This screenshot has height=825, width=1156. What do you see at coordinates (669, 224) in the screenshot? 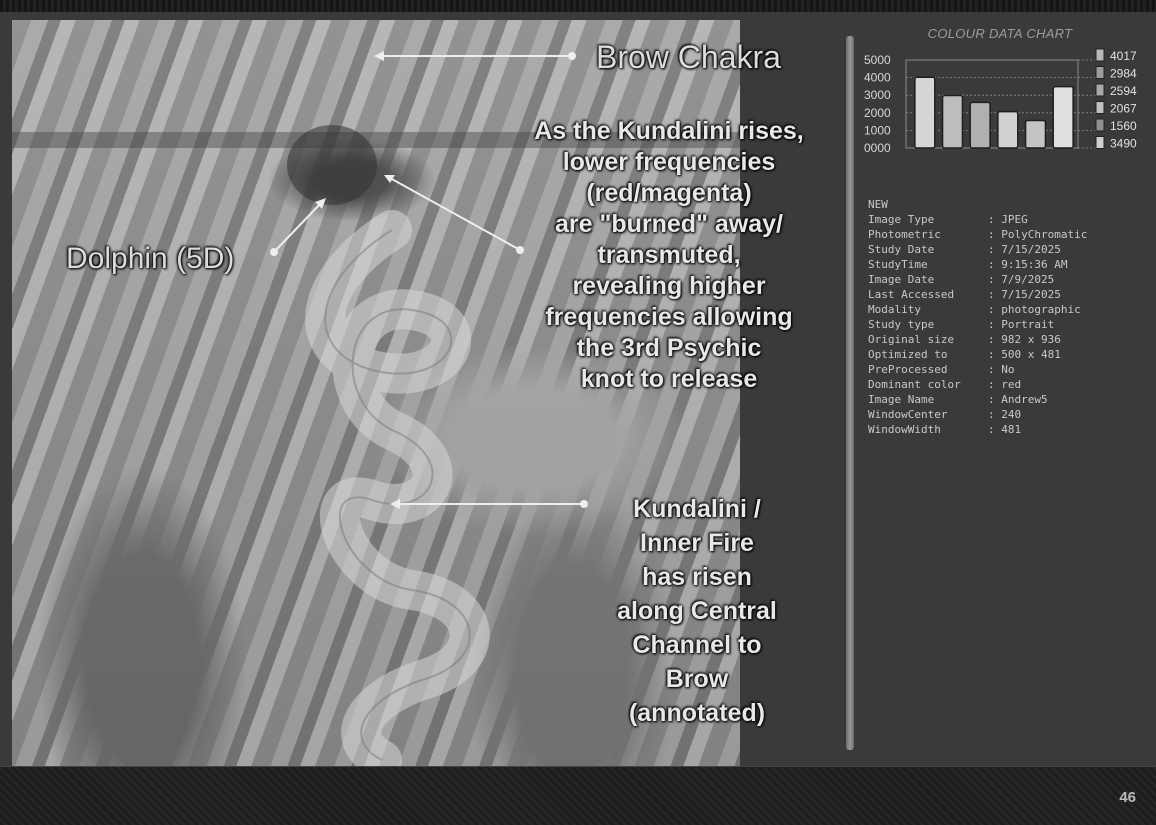
I see `kundalini-rises-line: are "burned" away/` at bounding box center [669, 224].